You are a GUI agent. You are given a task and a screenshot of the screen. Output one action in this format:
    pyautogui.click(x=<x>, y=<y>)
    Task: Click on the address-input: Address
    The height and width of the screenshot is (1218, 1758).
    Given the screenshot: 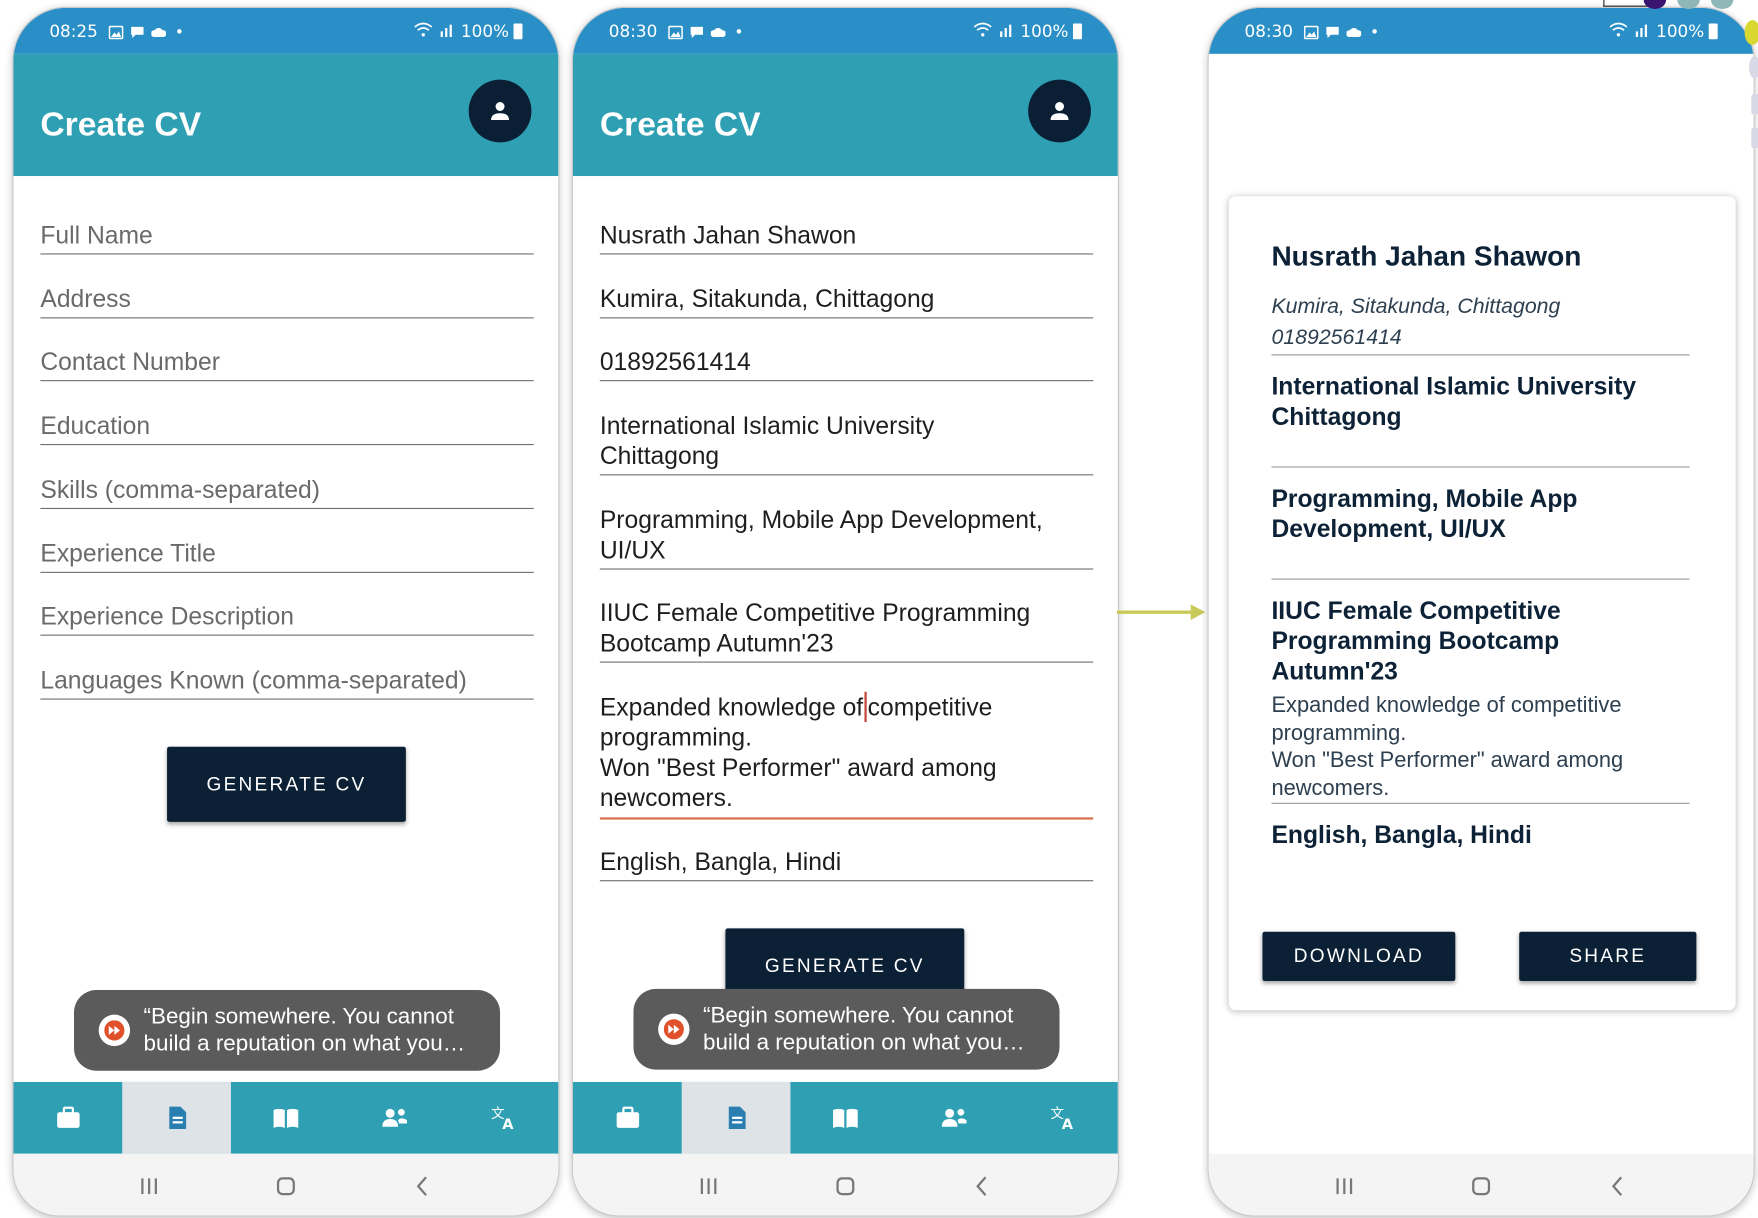 What is the action you would take?
    pyautogui.click(x=287, y=301)
    